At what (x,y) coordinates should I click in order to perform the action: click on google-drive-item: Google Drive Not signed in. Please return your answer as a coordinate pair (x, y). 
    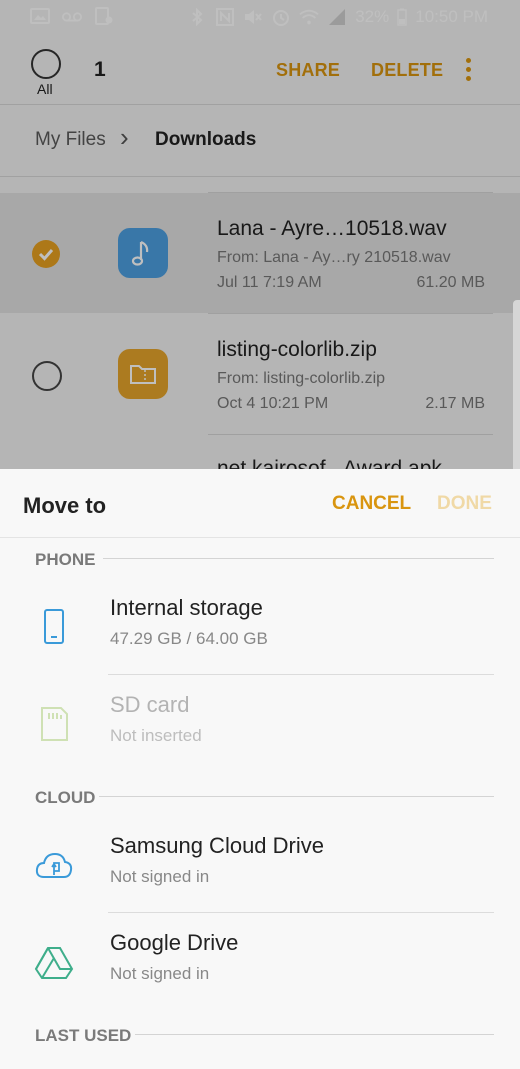
    Looking at the image, I should click on (260, 964).